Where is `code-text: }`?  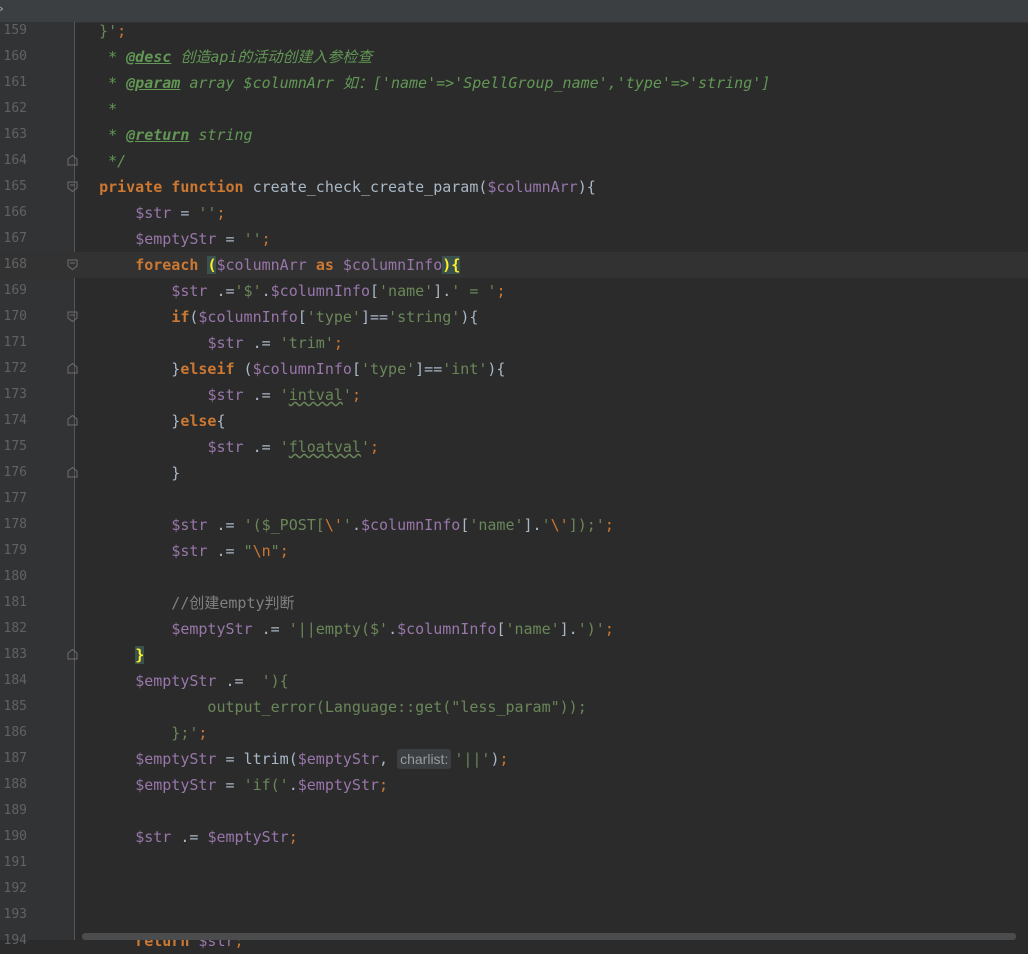
code-text: } is located at coordinates (131, 473).